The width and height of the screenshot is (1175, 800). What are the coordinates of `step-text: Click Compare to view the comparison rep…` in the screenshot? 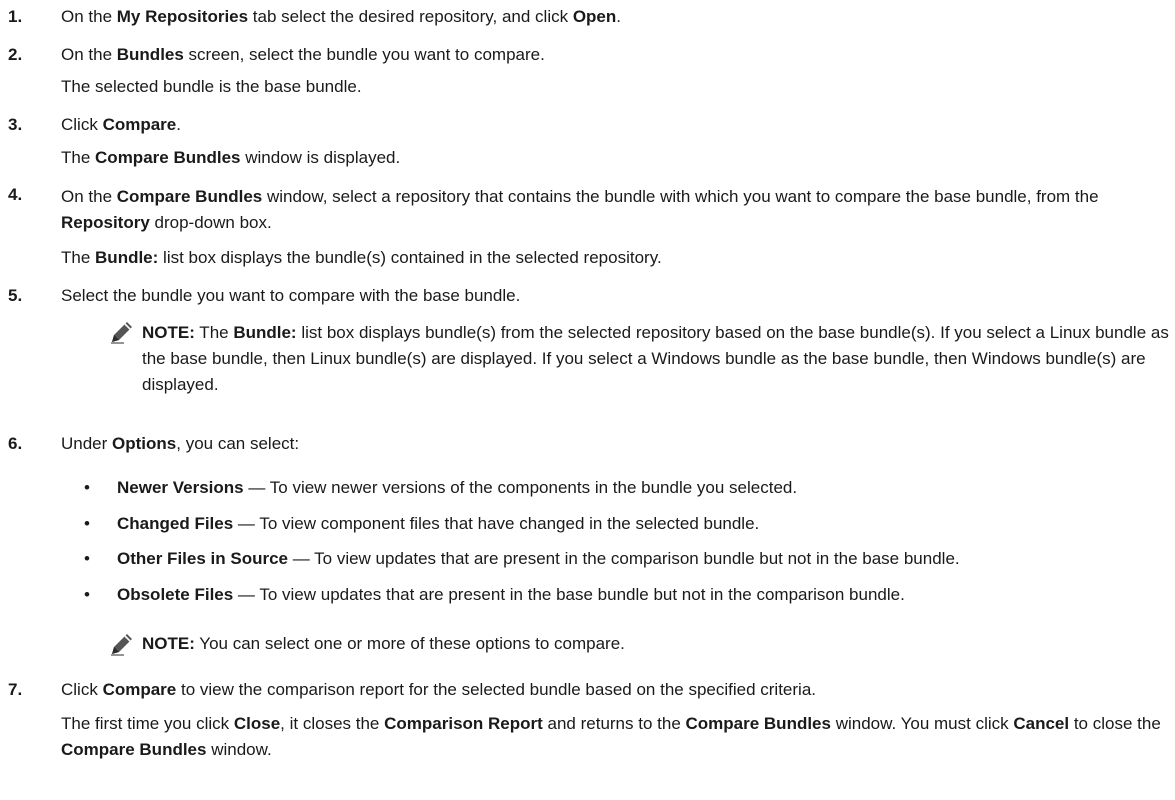 It's located at (438, 689).